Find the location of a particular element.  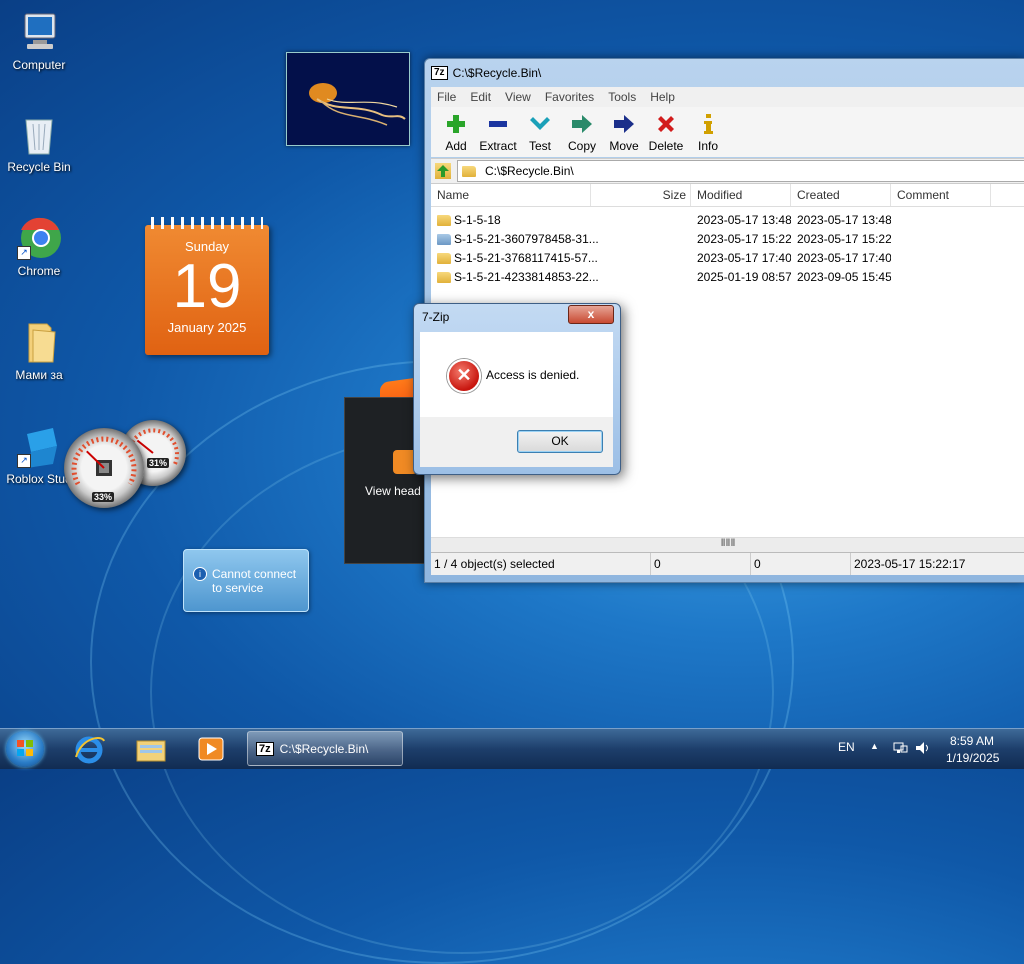

test-label: Test is located at coordinates (539, 146).